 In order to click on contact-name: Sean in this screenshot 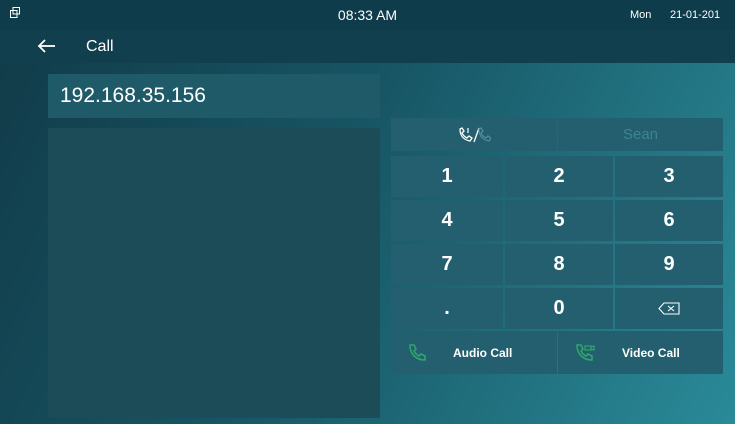, I will do `click(640, 134)`.